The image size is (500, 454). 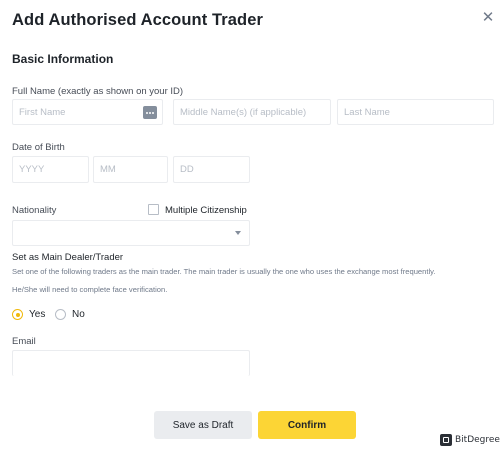 What do you see at coordinates (138, 20) in the screenshot?
I see `modal-title: Add Authorised Account Trader` at bounding box center [138, 20].